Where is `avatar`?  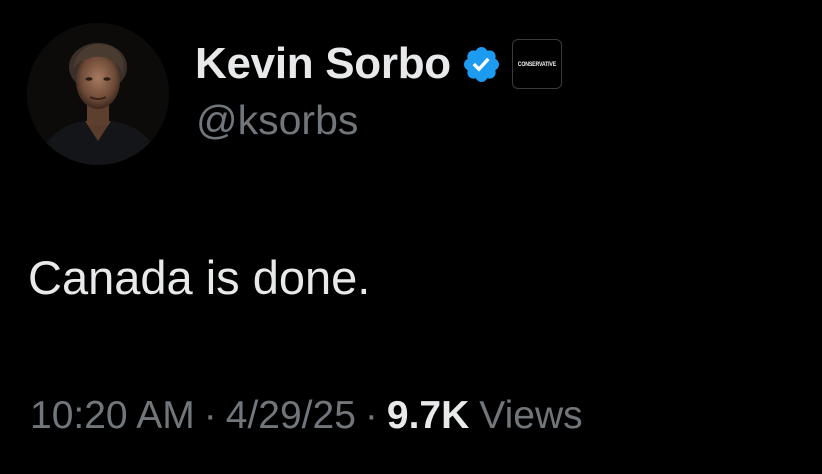
avatar is located at coordinates (98, 94).